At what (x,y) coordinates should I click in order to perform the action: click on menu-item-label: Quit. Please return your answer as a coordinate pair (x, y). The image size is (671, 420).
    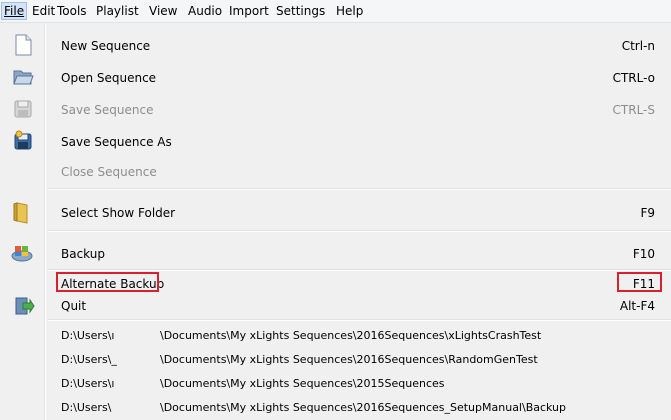
    Looking at the image, I should click on (74, 306).